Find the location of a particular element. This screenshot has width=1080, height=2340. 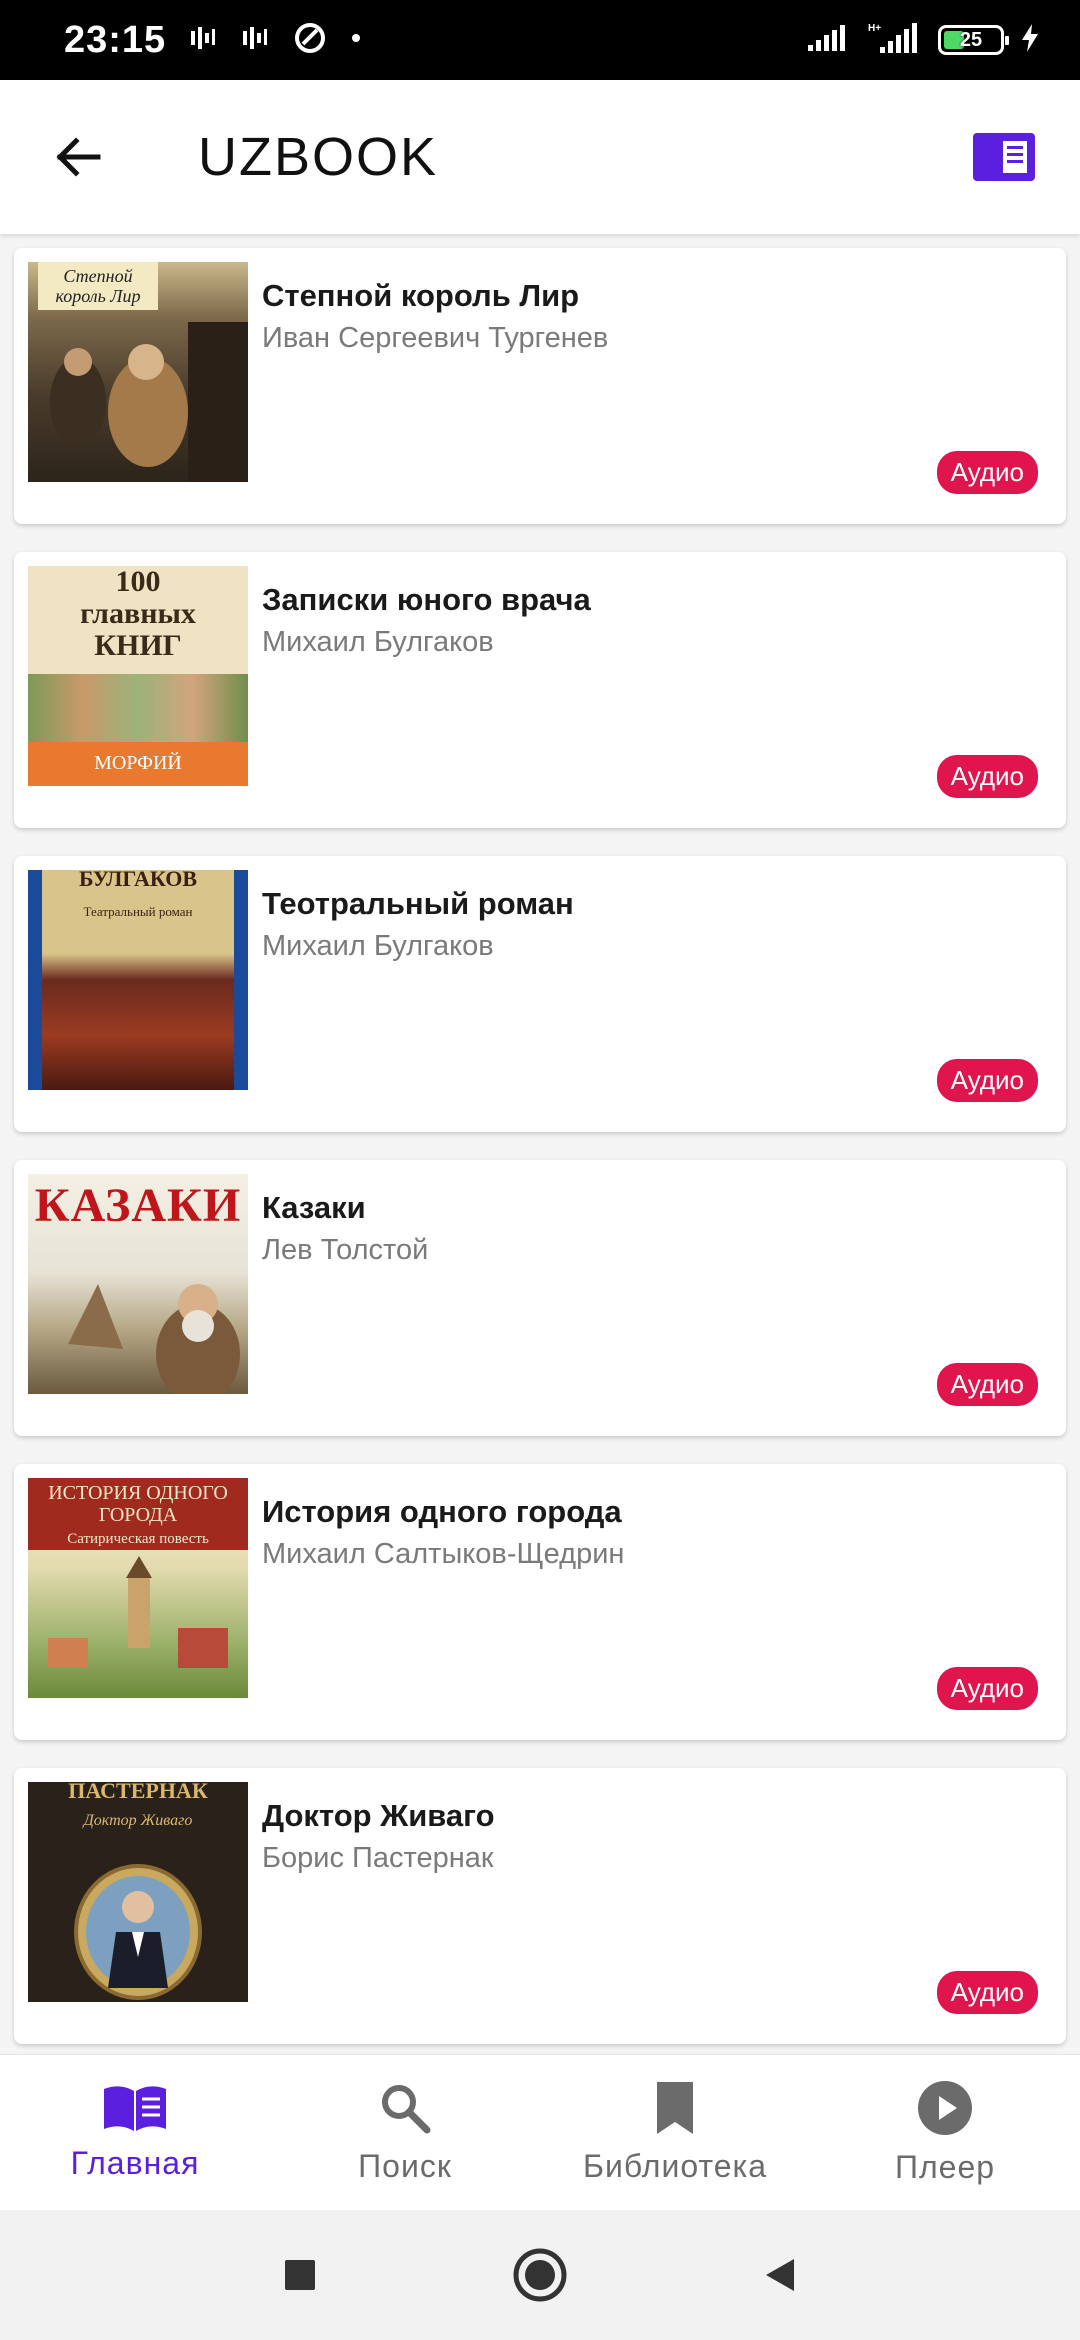

svg-text: H+ is located at coordinates (874, 28).